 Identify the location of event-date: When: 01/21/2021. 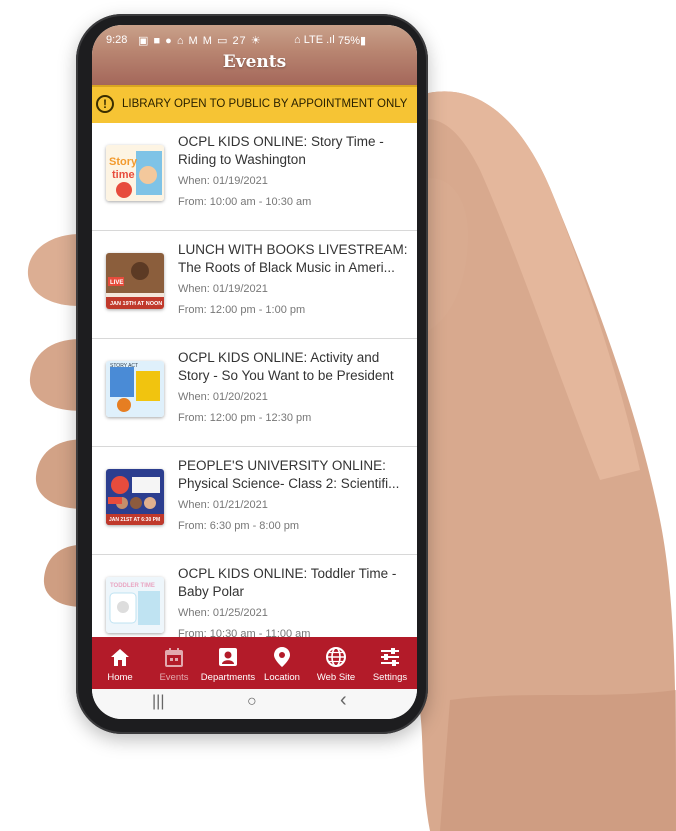
(223, 505).